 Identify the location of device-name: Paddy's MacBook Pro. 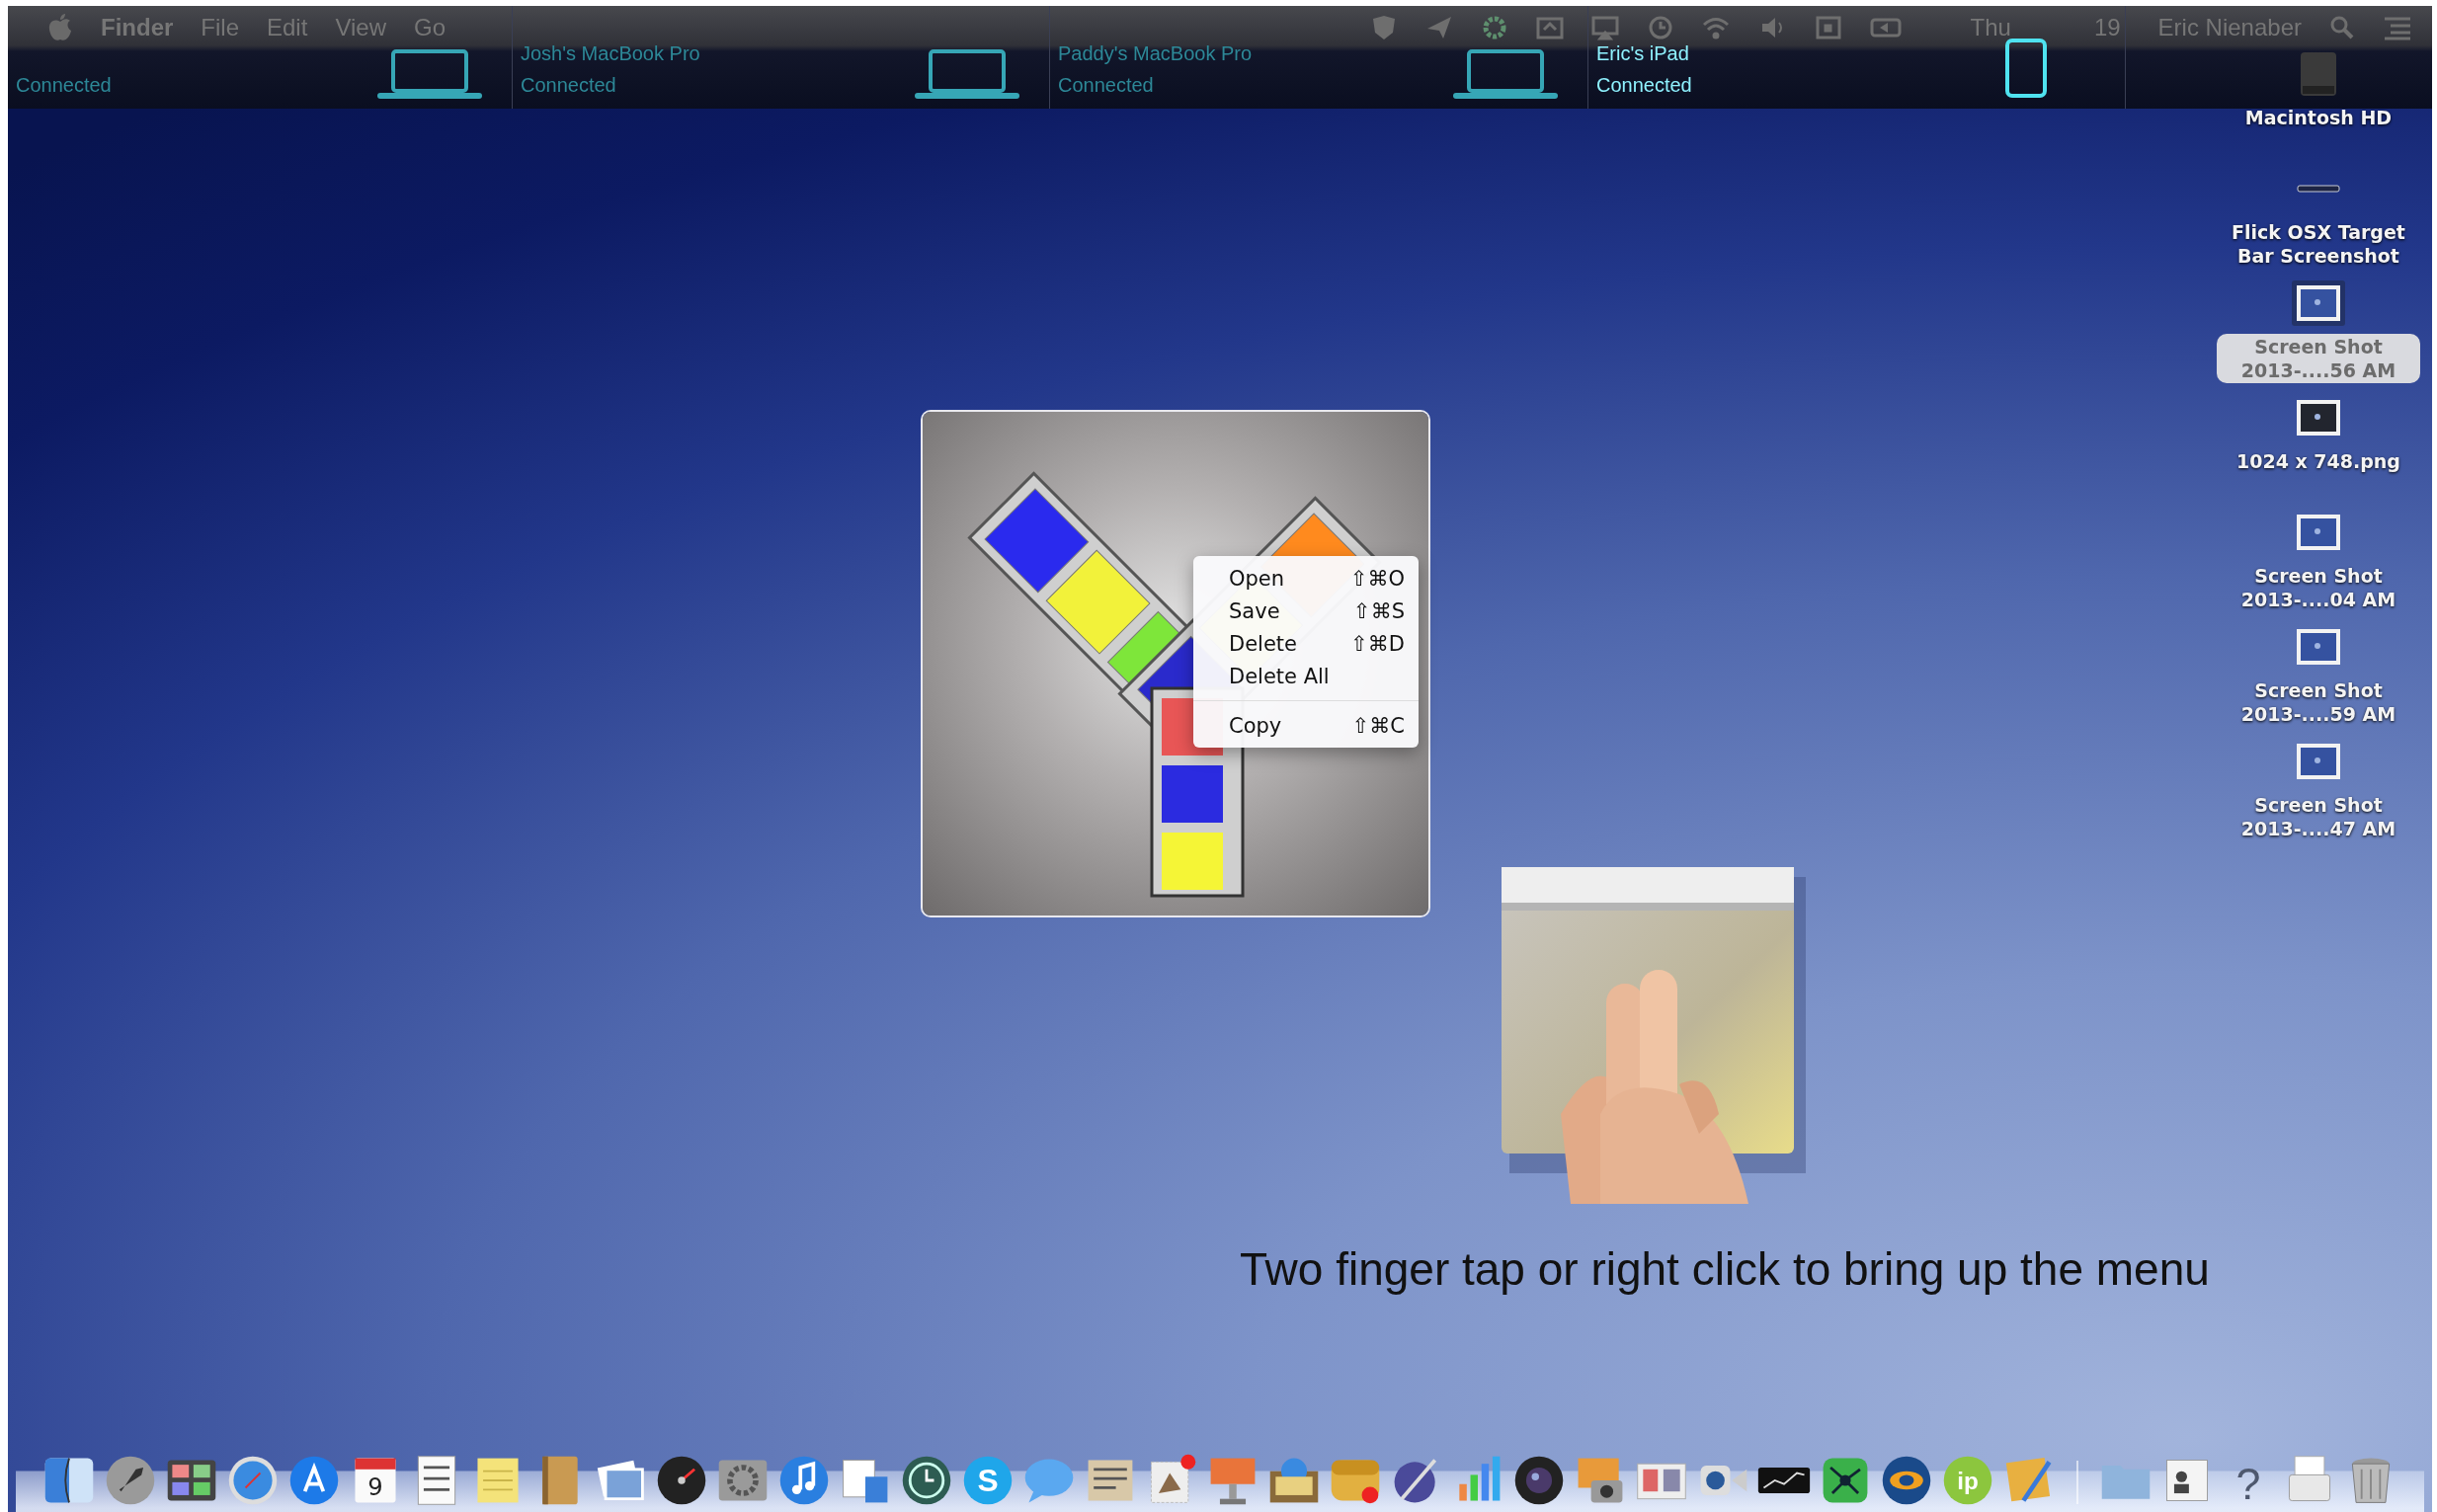
(1155, 53).